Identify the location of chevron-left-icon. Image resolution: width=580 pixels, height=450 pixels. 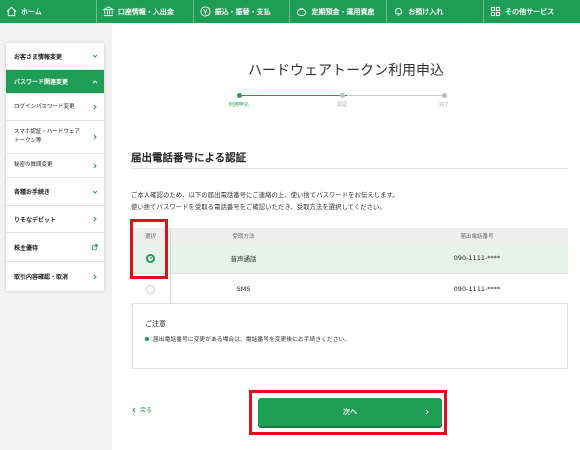
(134, 409).